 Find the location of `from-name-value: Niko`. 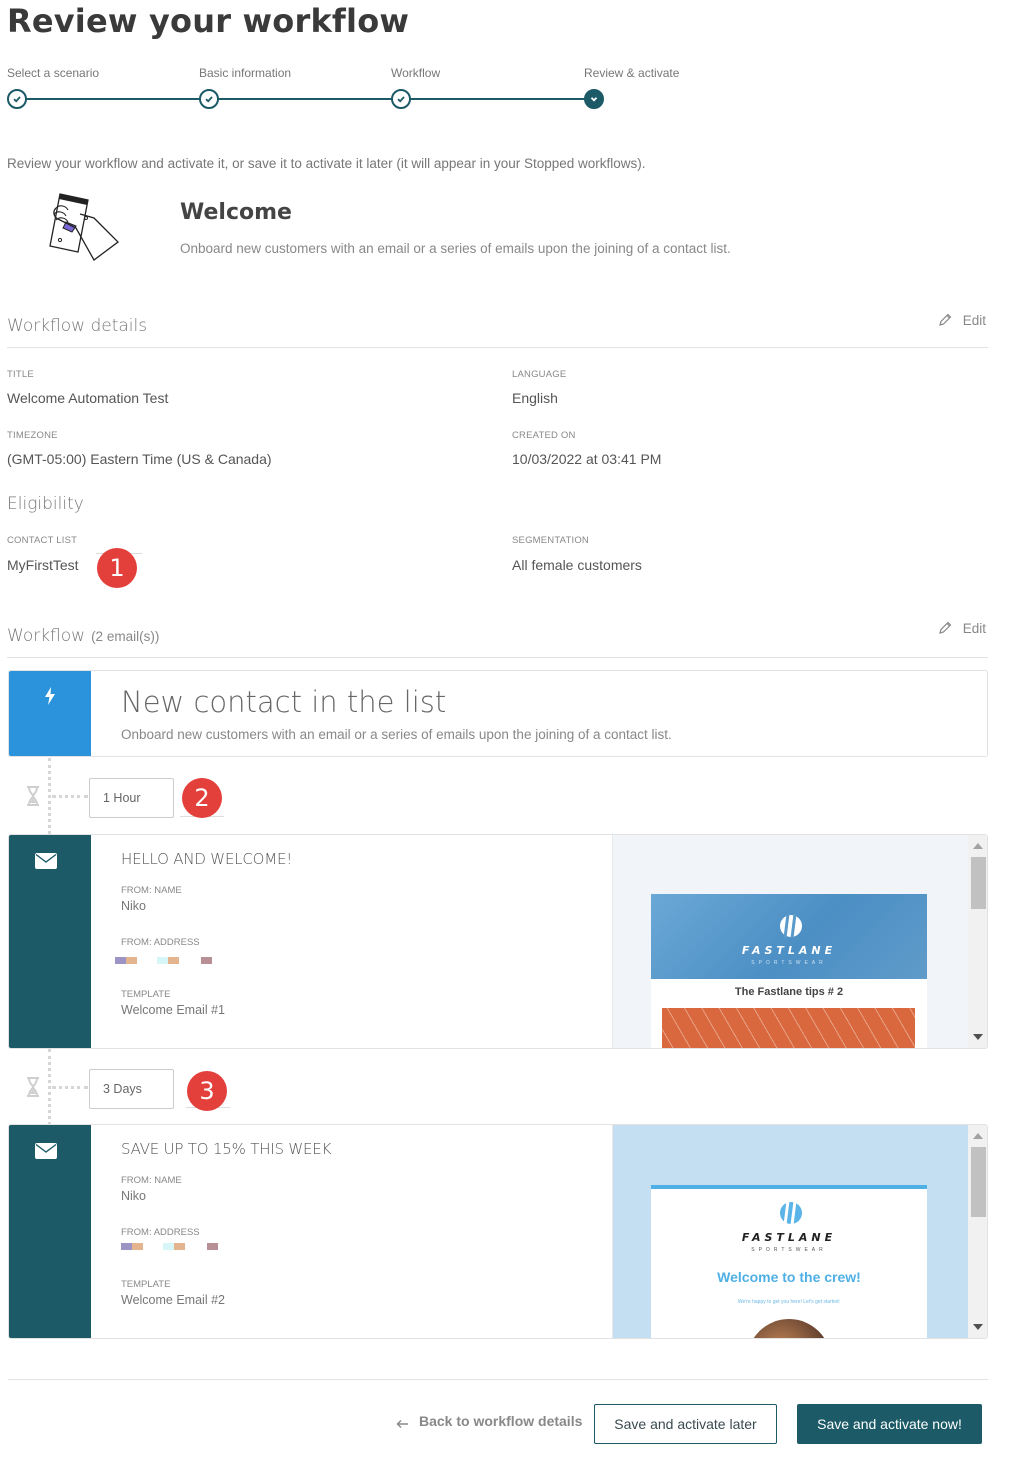

from-name-value: Niko is located at coordinates (134, 906).